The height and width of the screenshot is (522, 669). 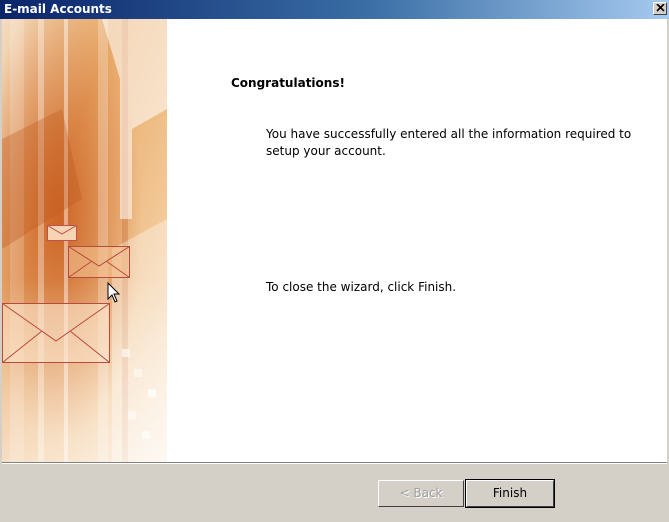 What do you see at coordinates (58, 9) in the screenshot?
I see `window-title: E-mail Accounts` at bounding box center [58, 9].